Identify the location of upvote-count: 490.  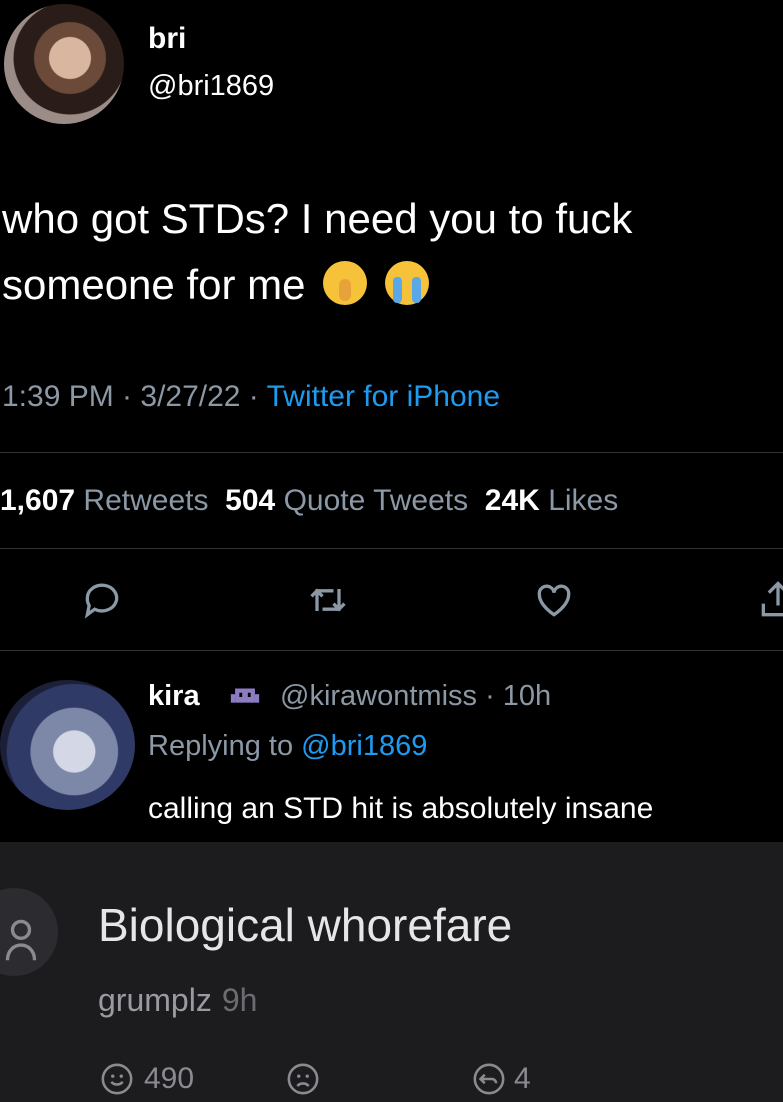
(169, 1078).